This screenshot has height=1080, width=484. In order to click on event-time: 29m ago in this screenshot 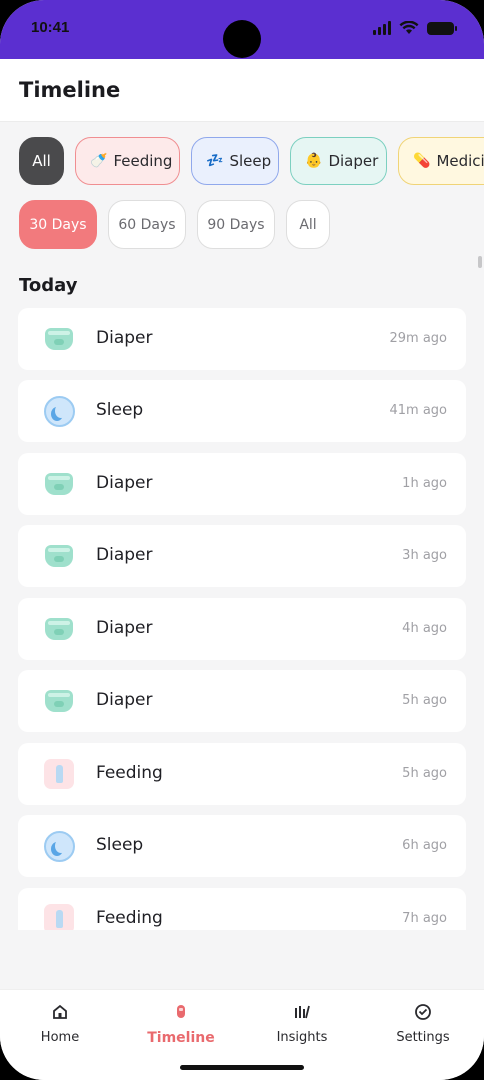, I will do `click(418, 338)`.